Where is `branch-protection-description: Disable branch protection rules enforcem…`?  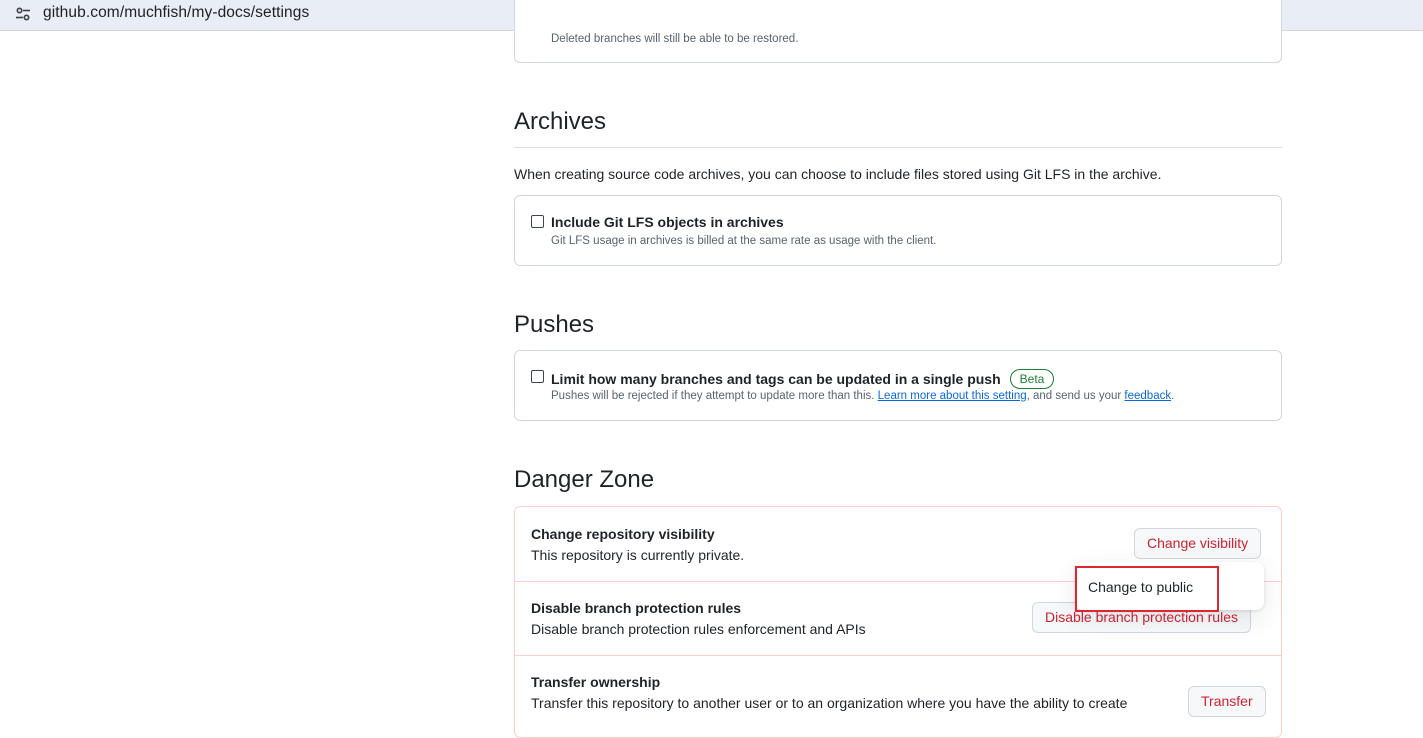
branch-protection-description: Disable branch protection rules enforcem… is located at coordinates (698, 629).